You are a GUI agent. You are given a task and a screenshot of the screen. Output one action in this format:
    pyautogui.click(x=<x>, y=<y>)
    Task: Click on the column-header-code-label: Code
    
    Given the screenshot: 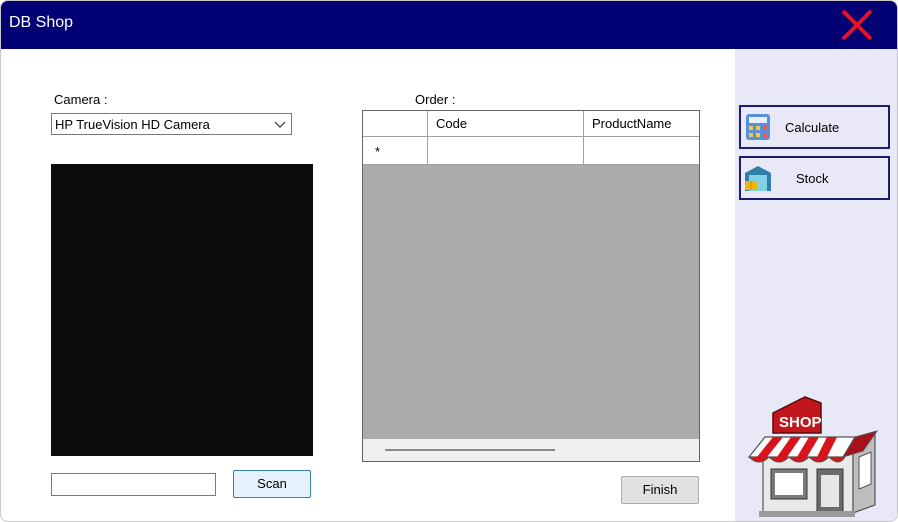 What is the action you would take?
    pyautogui.click(x=452, y=123)
    